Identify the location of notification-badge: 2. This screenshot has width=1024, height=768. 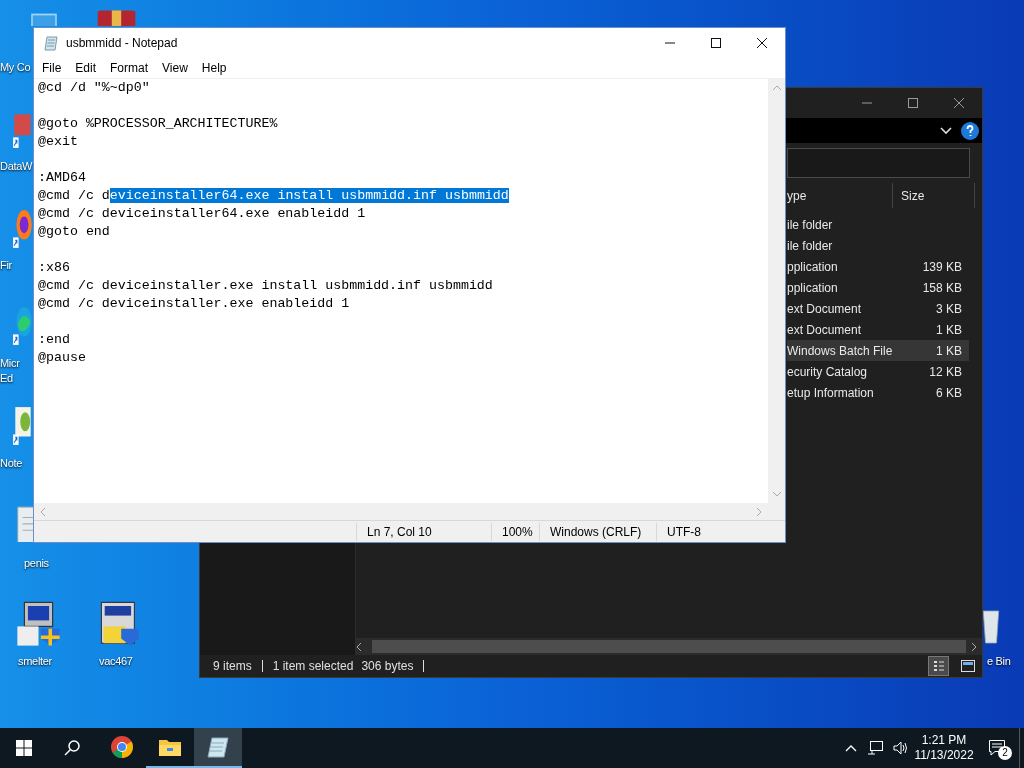
(1005, 753).